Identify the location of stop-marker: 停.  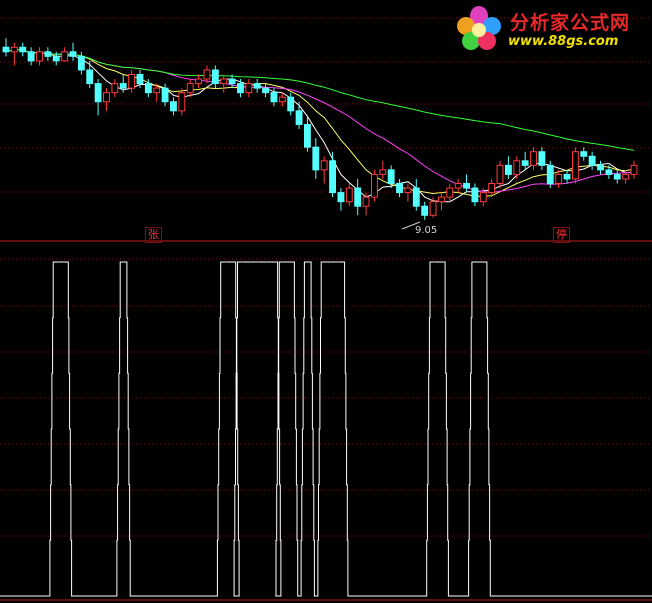
(561, 235).